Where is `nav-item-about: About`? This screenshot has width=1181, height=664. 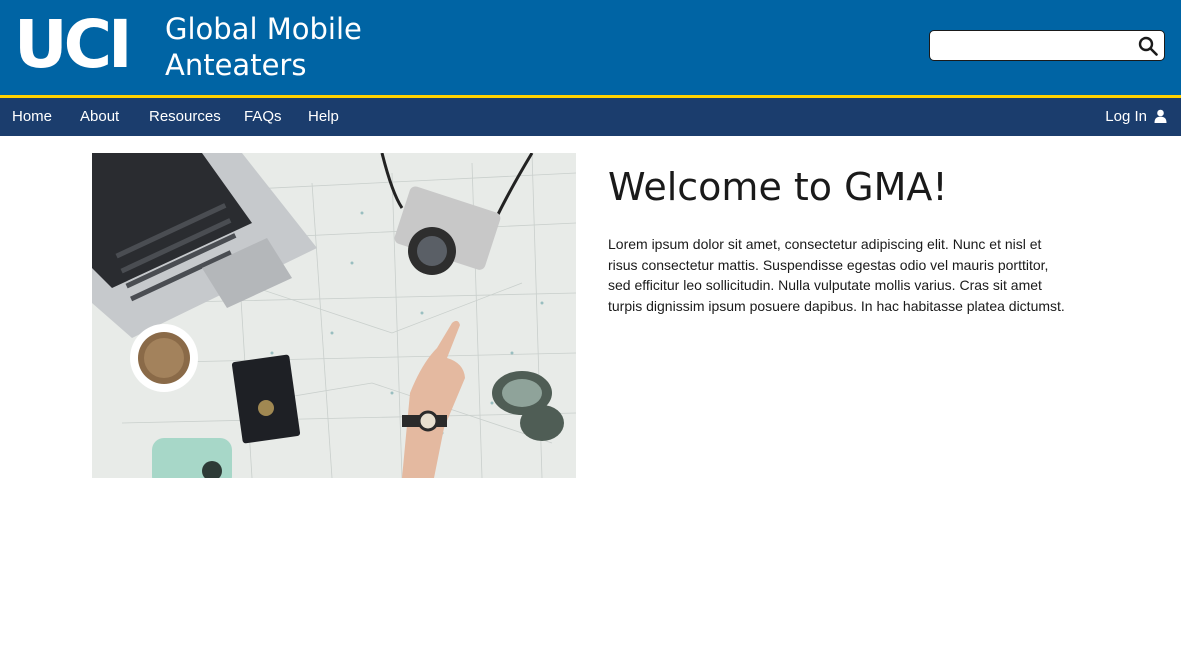
nav-item-about: About is located at coordinates (99, 117).